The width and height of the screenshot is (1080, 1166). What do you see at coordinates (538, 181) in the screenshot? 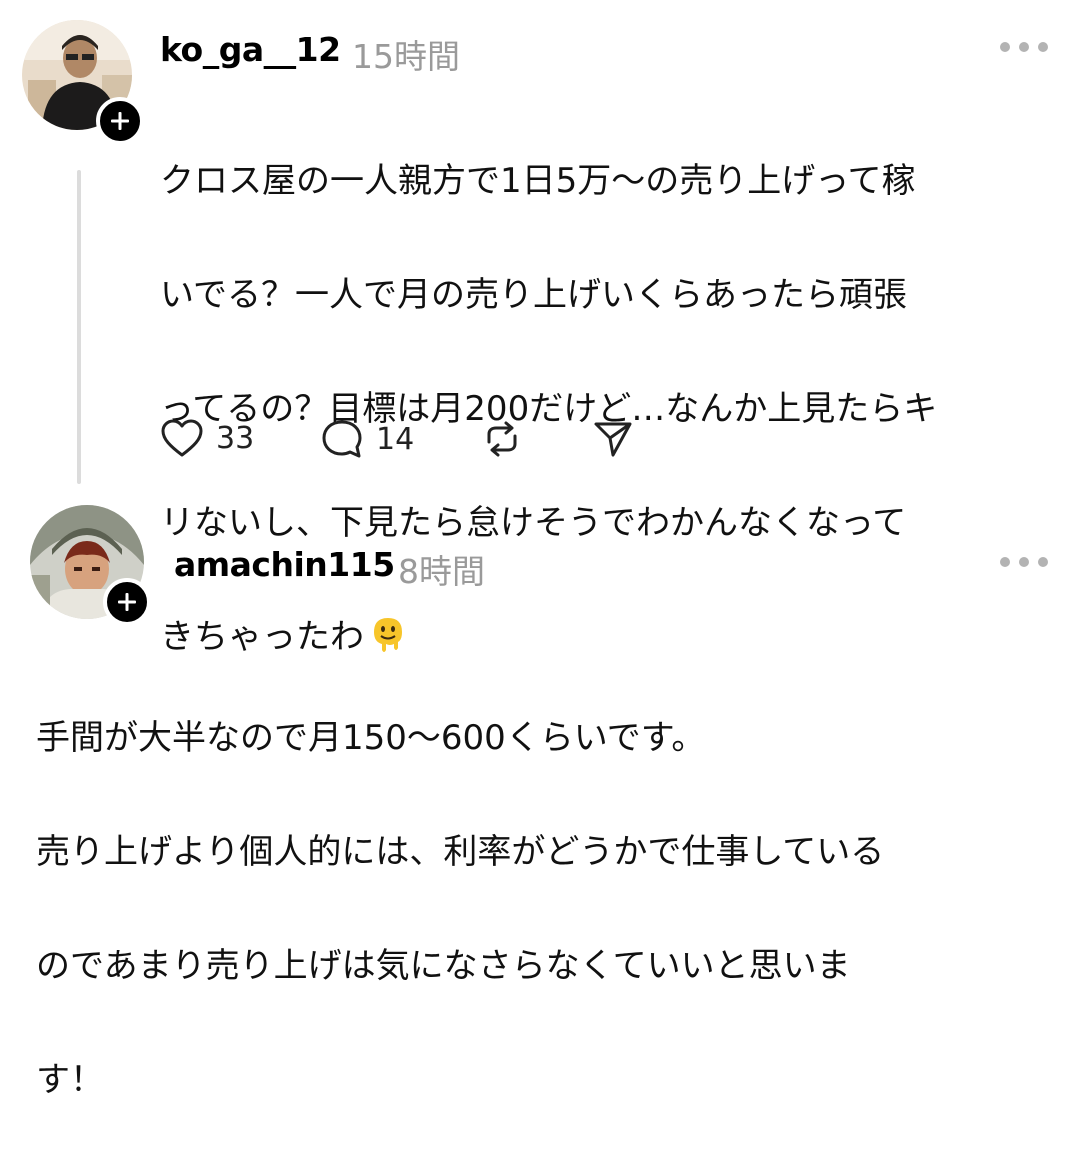
I see `post-text-line: クロス屋の一人親方で1日5万〜の売り上げって稼` at bounding box center [538, 181].